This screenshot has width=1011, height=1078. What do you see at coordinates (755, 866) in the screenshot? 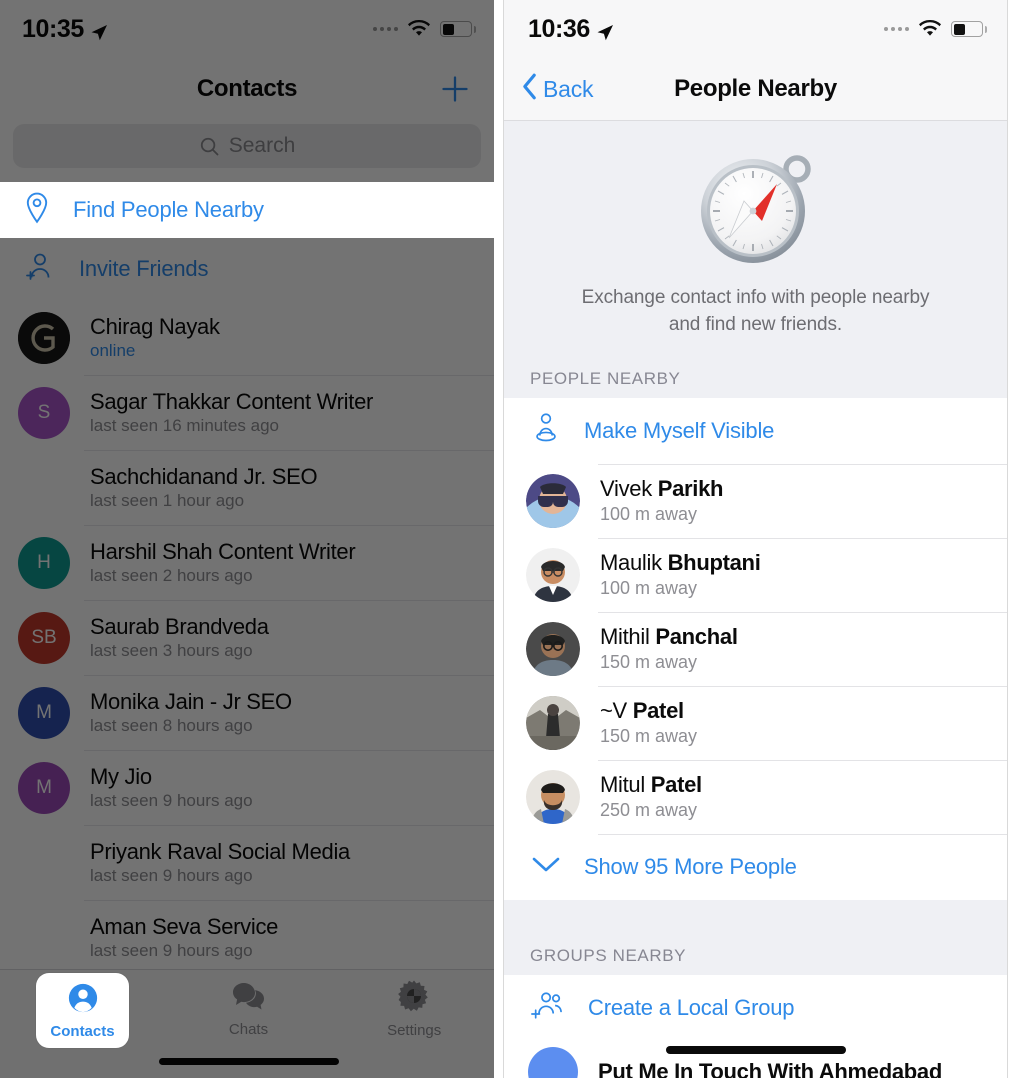
I see `show-more-people-row: Show 95 More People` at bounding box center [755, 866].